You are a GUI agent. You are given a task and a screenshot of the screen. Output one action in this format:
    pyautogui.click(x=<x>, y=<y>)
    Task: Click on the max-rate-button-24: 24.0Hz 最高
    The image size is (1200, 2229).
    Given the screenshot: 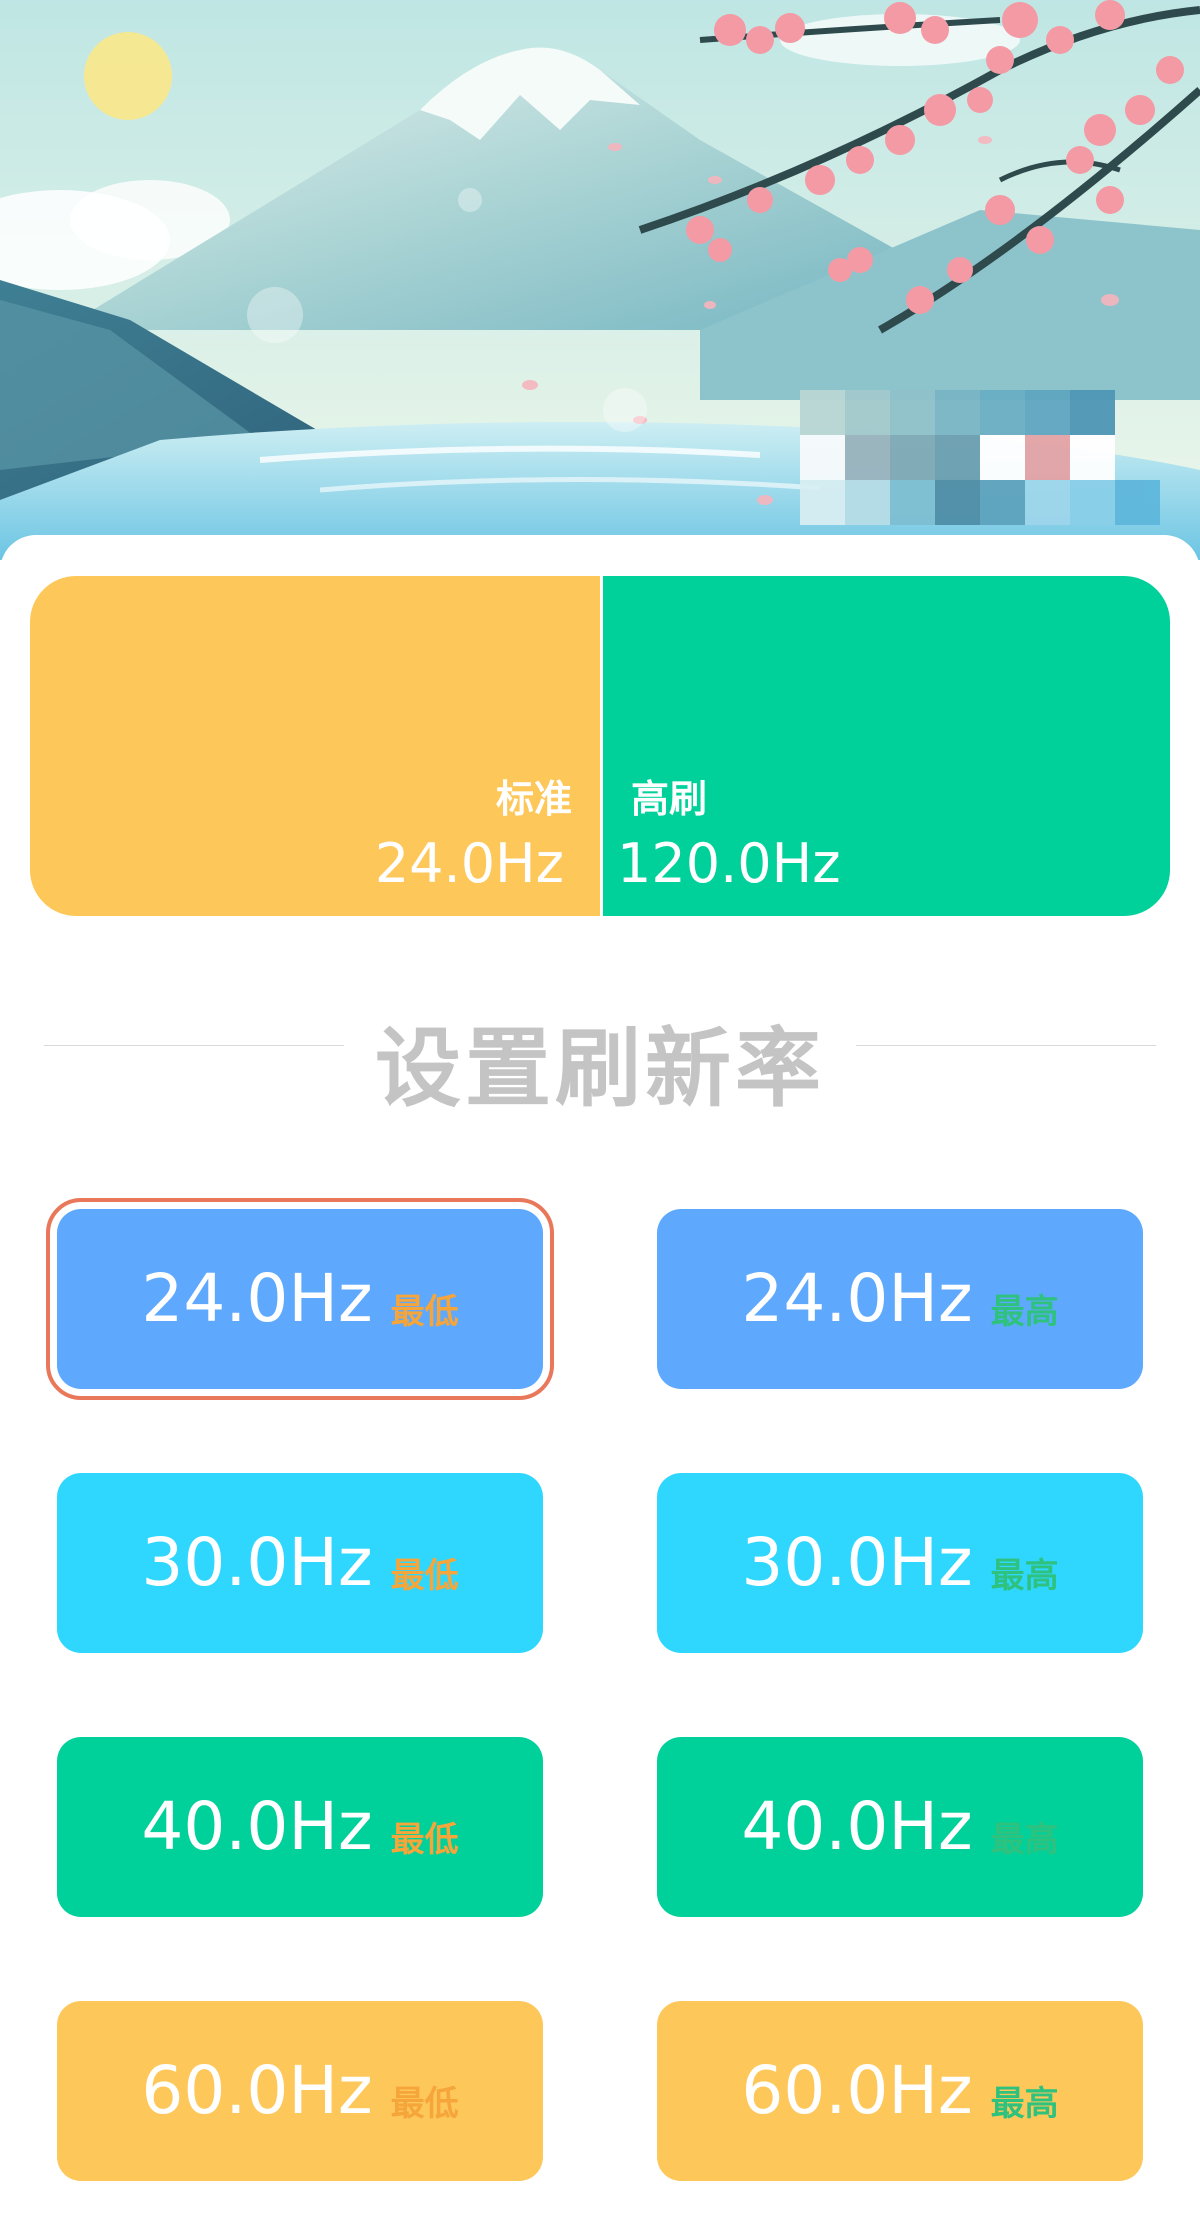 What is the action you would take?
    pyautogui.click(x=900, y=1299)
    